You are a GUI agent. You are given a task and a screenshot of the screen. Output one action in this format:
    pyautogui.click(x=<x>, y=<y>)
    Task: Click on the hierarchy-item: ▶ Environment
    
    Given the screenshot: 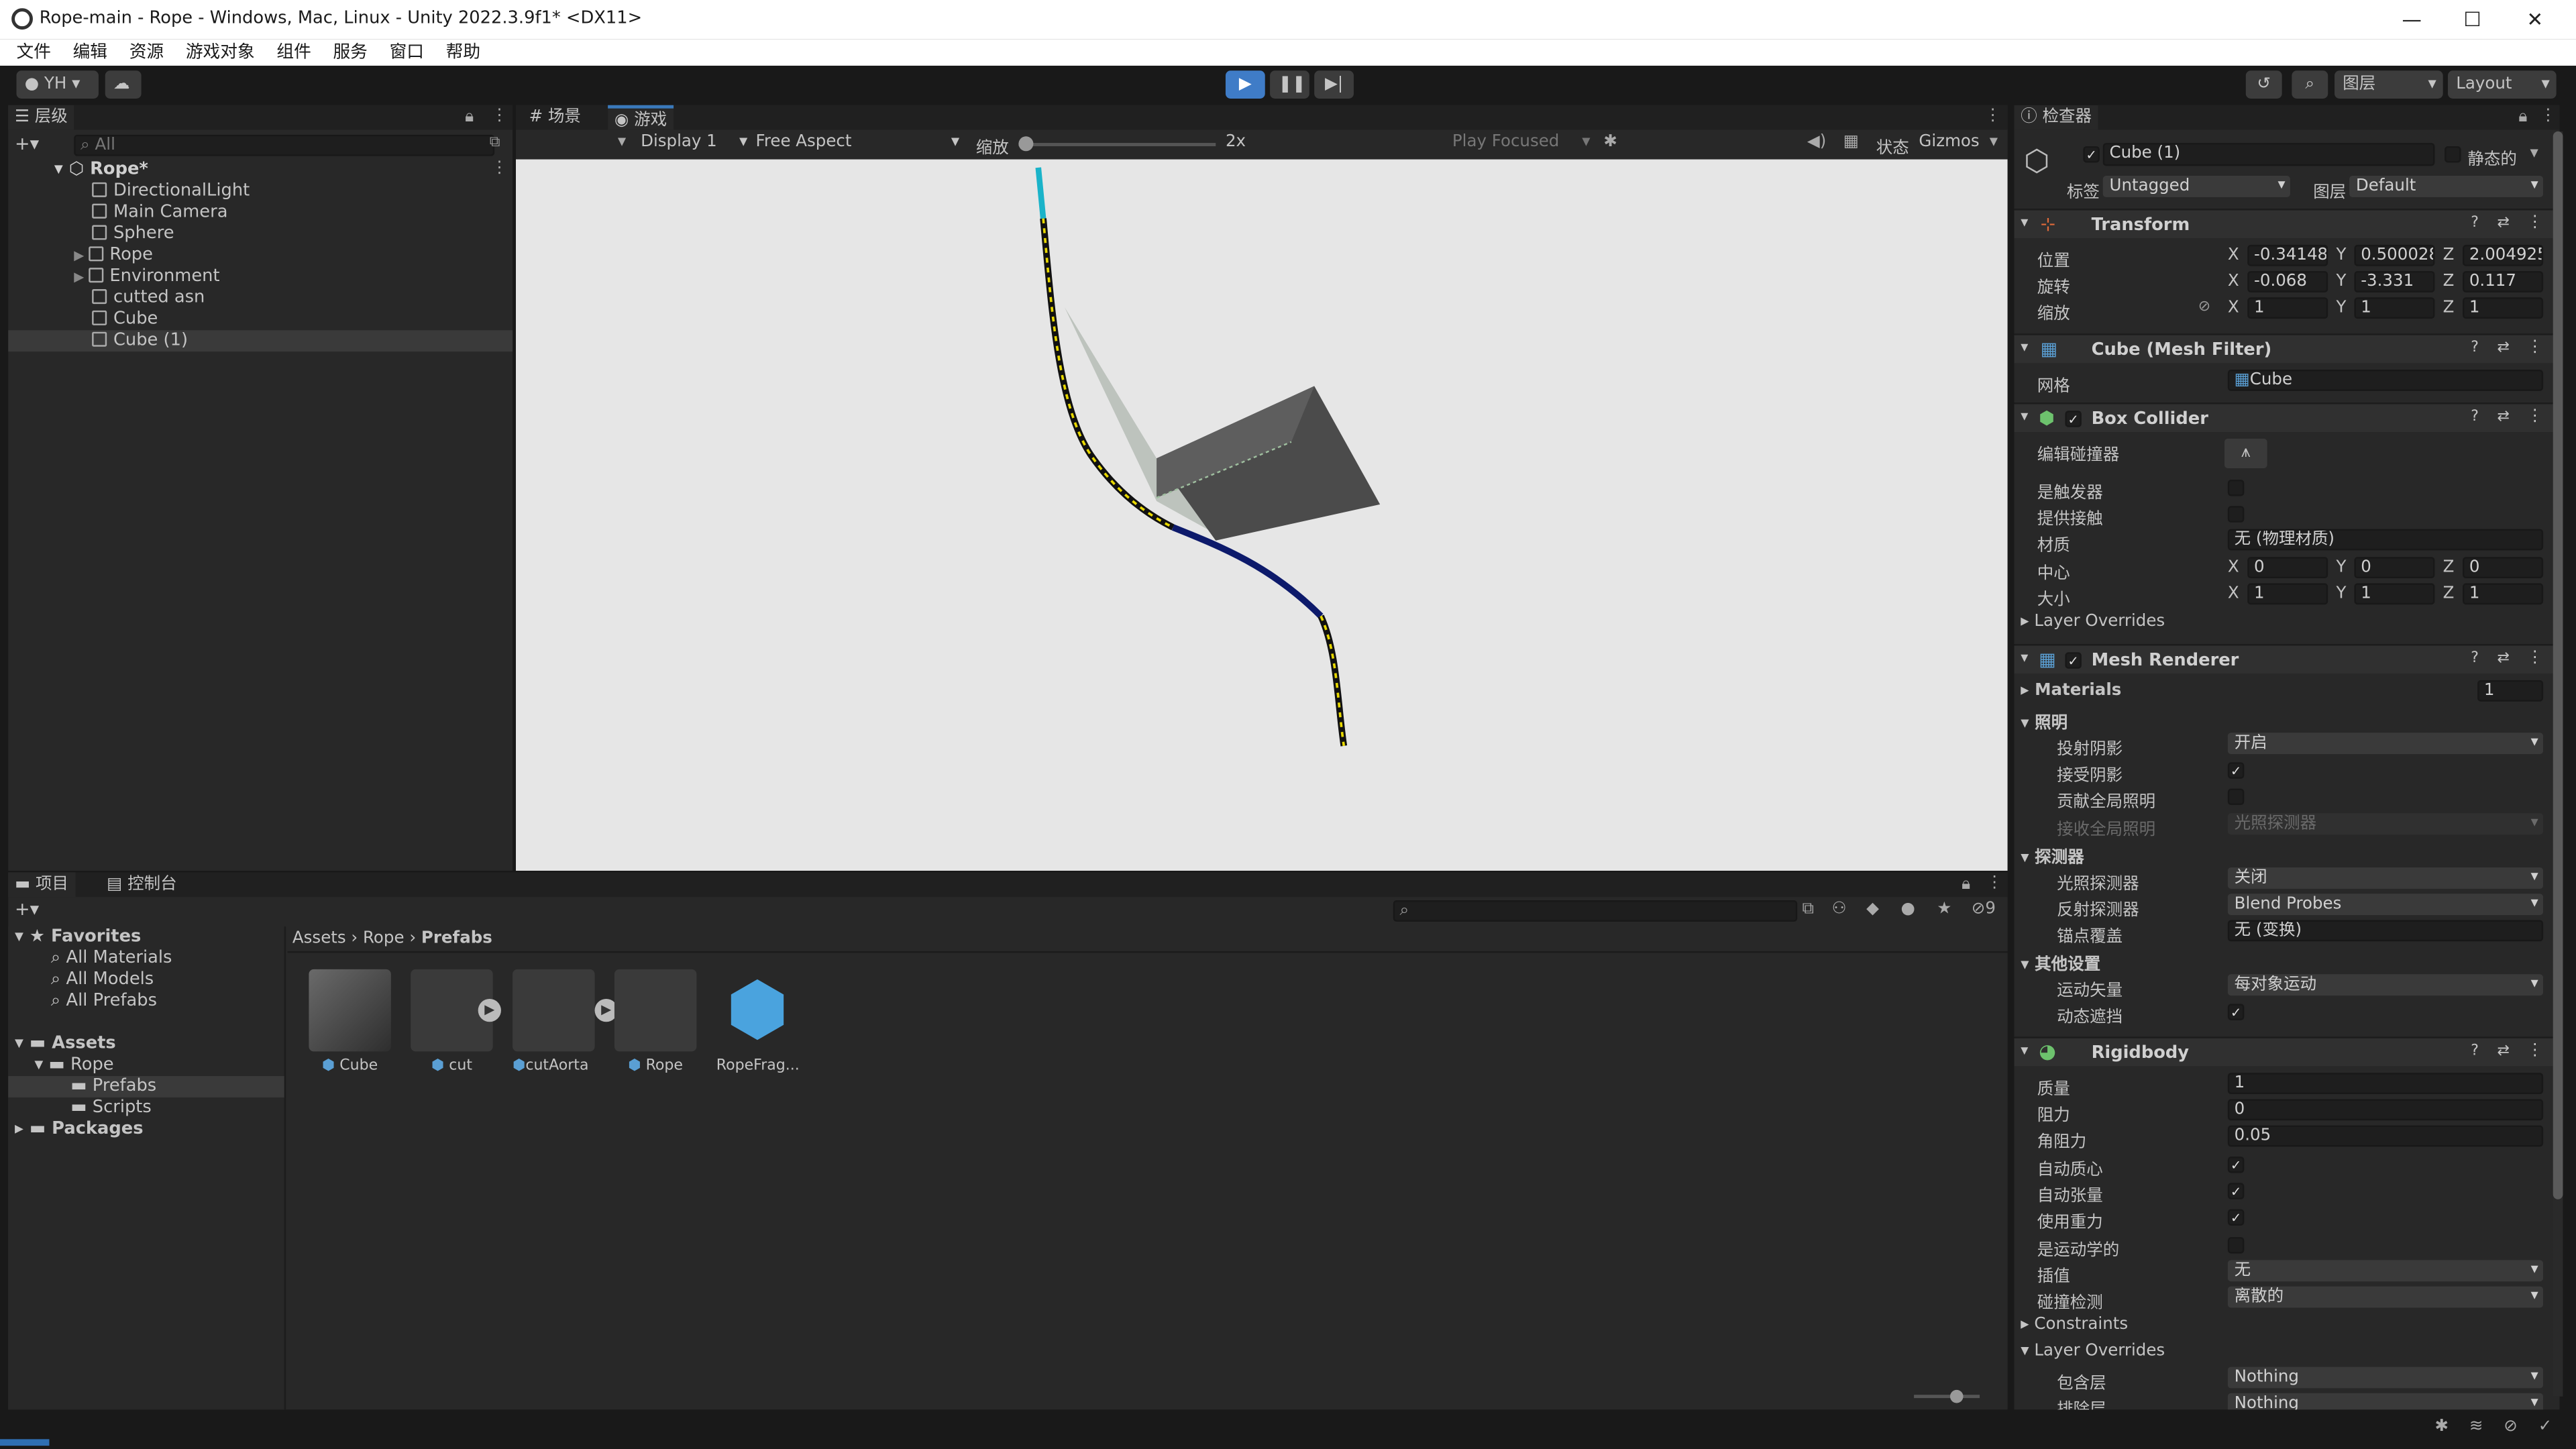 What is the action you would take?
    pyautogui.click(x=260, y=277)
    